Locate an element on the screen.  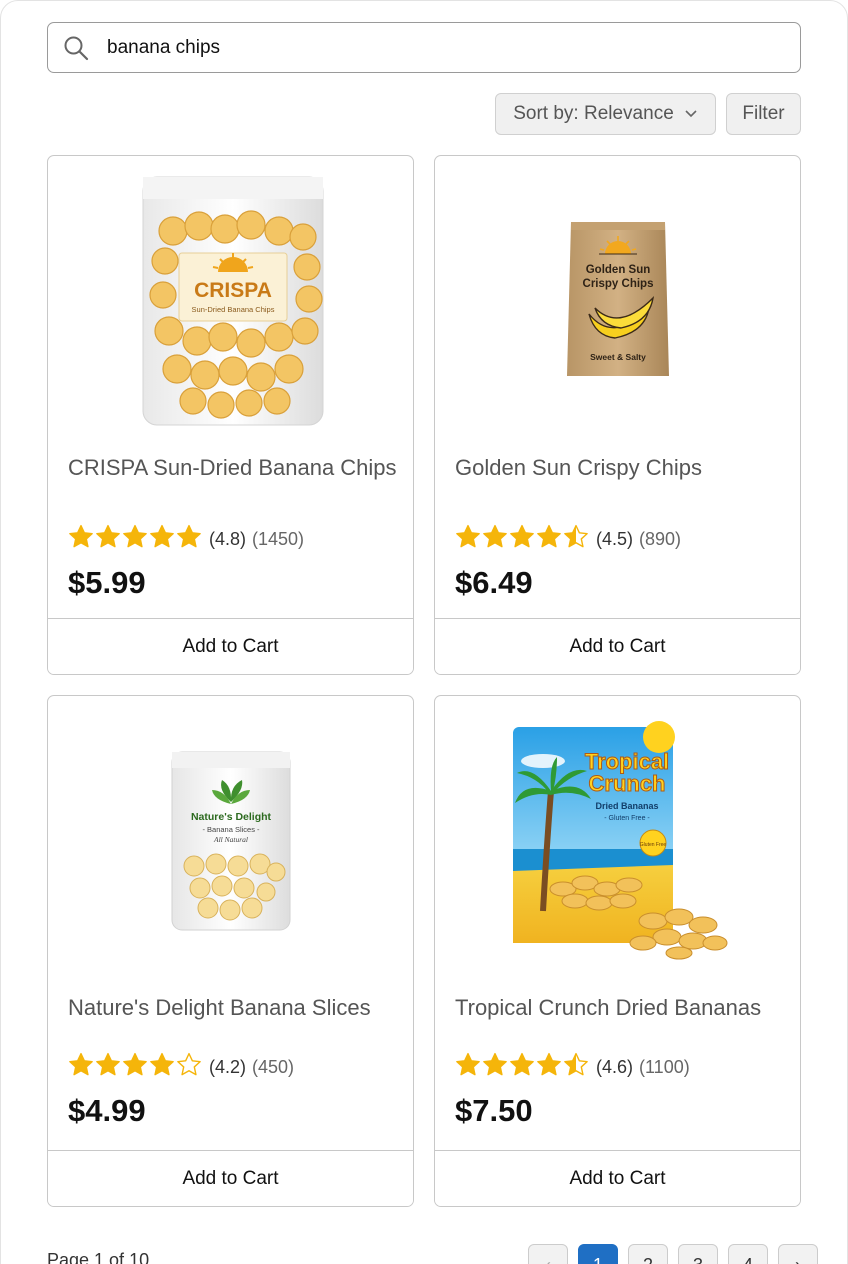
review-count: (1100) is located at coordinates (664, 1066).